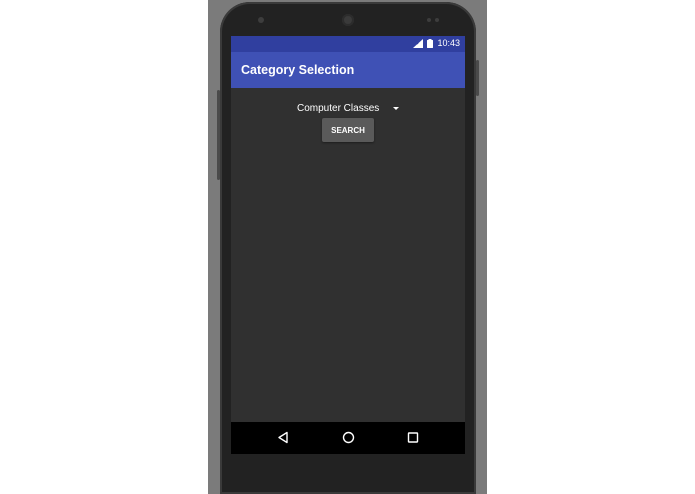 This screenshot has height=494, width=695. I want to click on app-bar: Category Selection, so click(348, 70).